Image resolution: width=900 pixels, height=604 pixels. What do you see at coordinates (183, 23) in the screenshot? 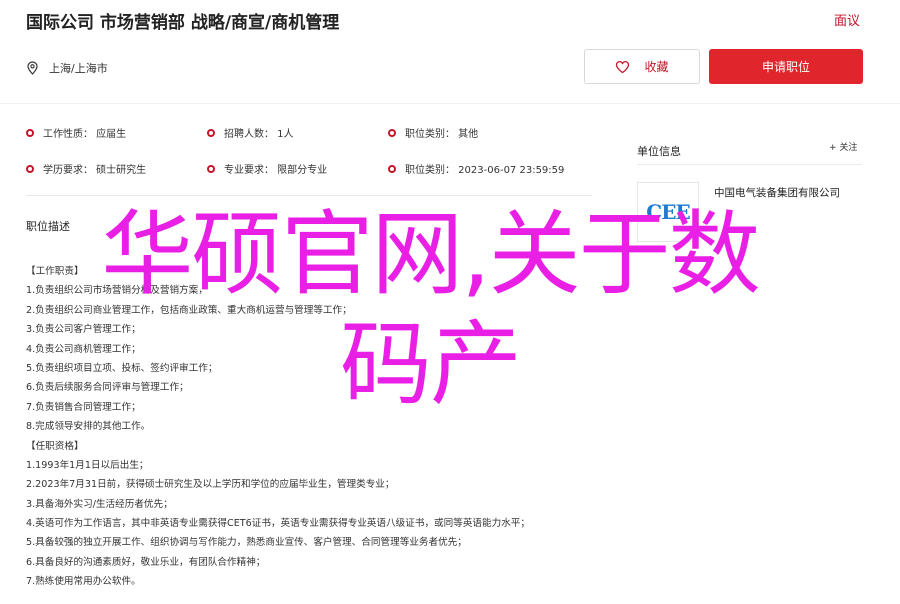
I see `page-title: 国际公司 市场营销部 战略/商宣/商机管理` at bounding box center [183, 23].